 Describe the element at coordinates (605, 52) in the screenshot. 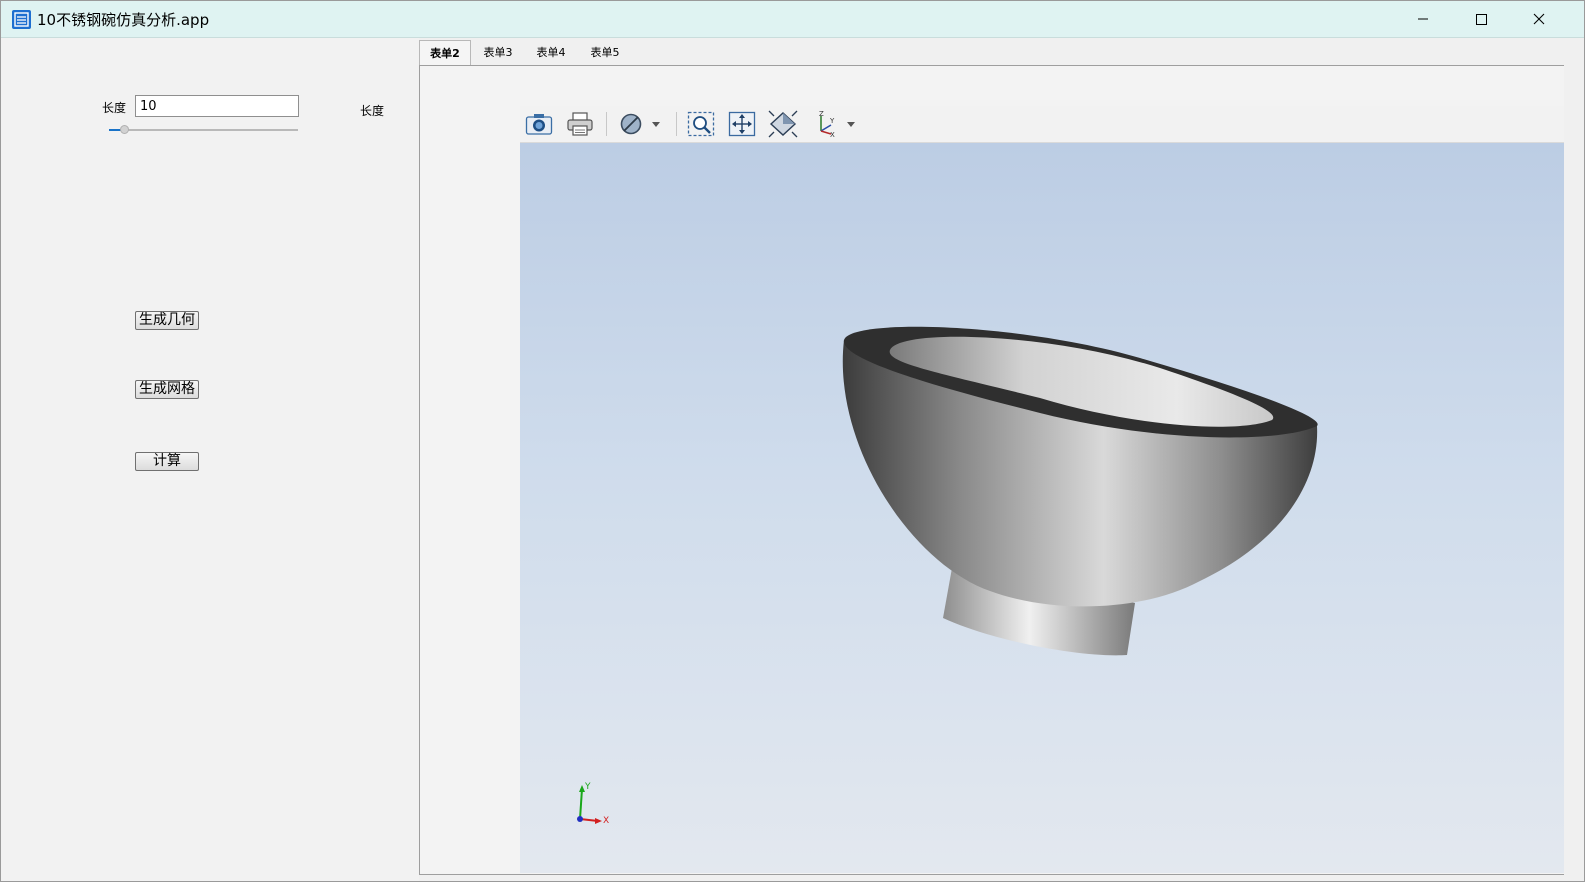

I see `tab-form5: 表单5` at that location.